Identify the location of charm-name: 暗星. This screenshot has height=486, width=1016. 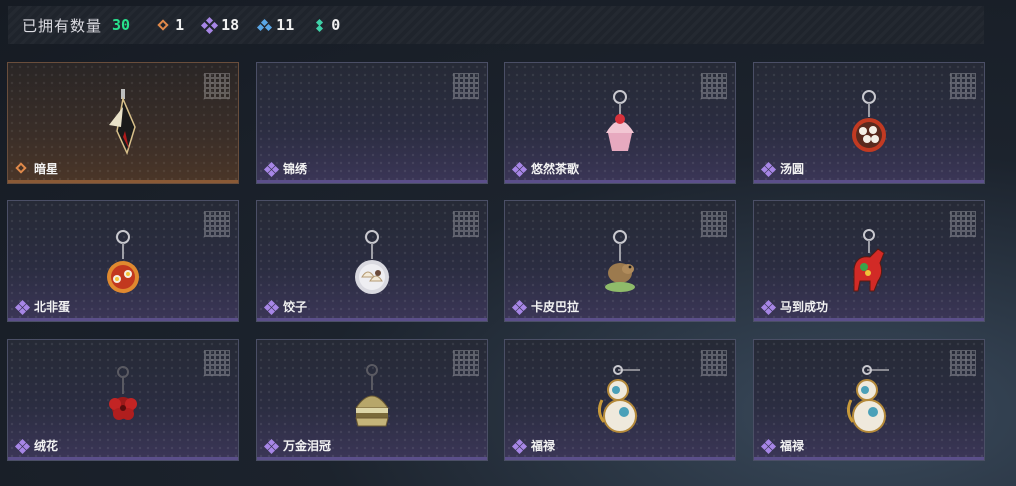
(46, 169).